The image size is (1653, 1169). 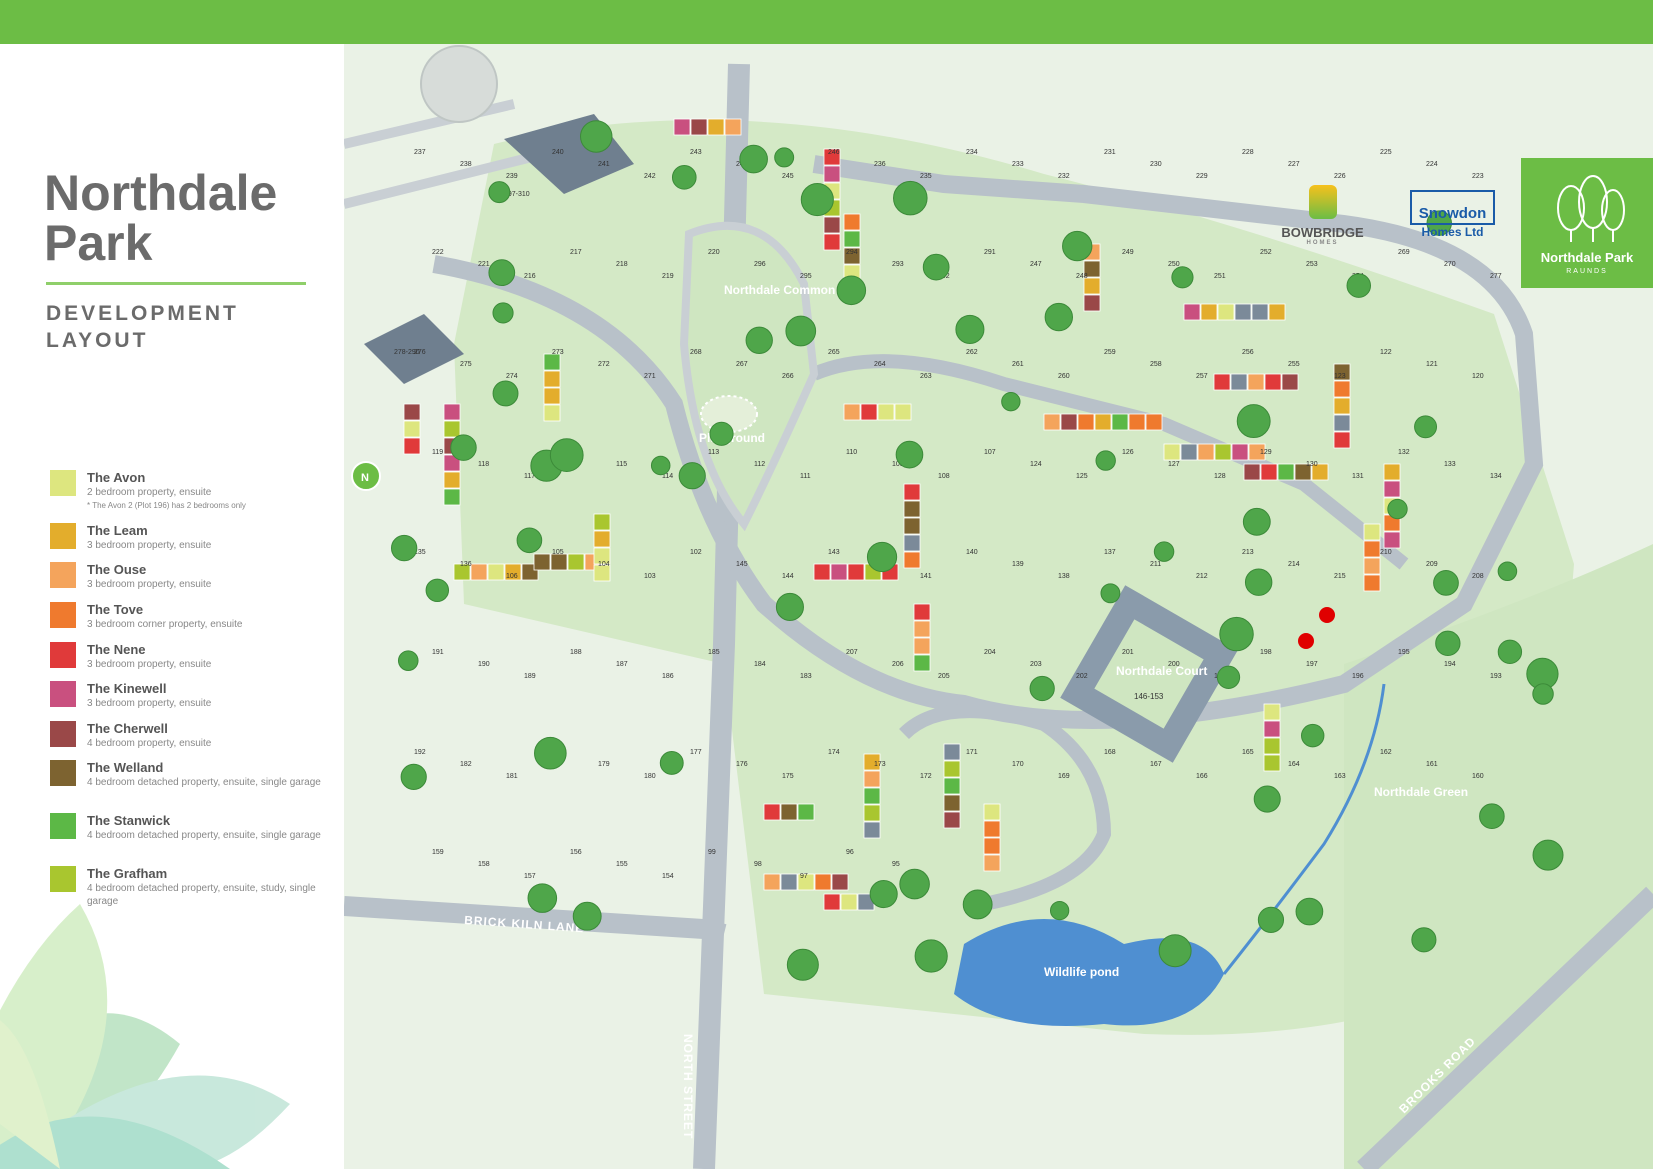 What do you see at coordinates (117, 530) in the screenshot?
I see `legend-name: The Leam` at bounding box center [117, 530].